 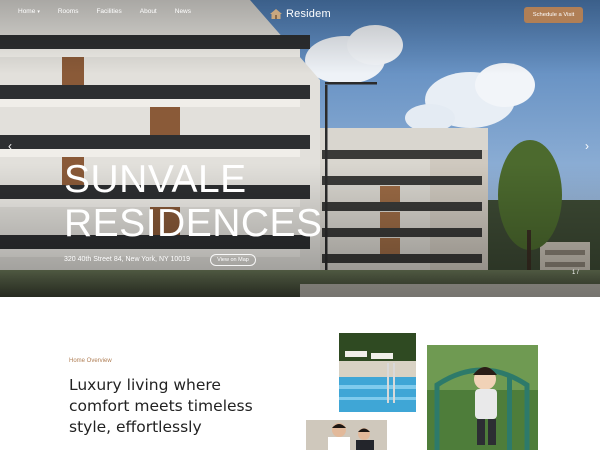 I want to click on nav-item-label: Rooms, so click(x=68, y=11).